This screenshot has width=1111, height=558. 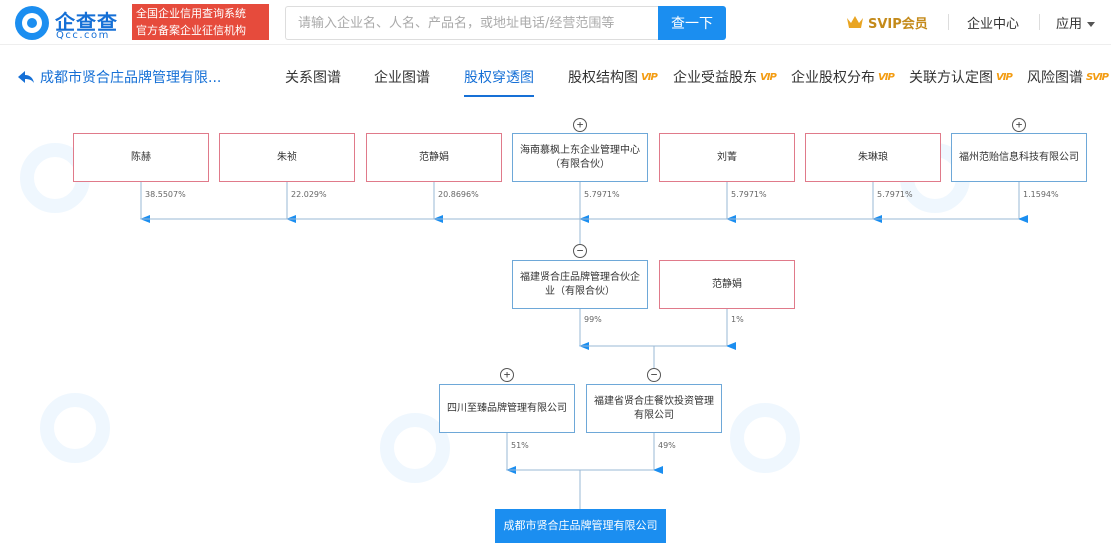 What do you see at coordinates (727, 284) in the screenshot?
I see `intermediate-holder-node: 范静娟` at bounding box center [727, 284].